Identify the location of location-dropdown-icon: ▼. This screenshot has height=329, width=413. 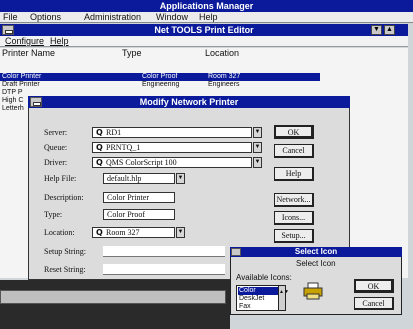
(180, 232).